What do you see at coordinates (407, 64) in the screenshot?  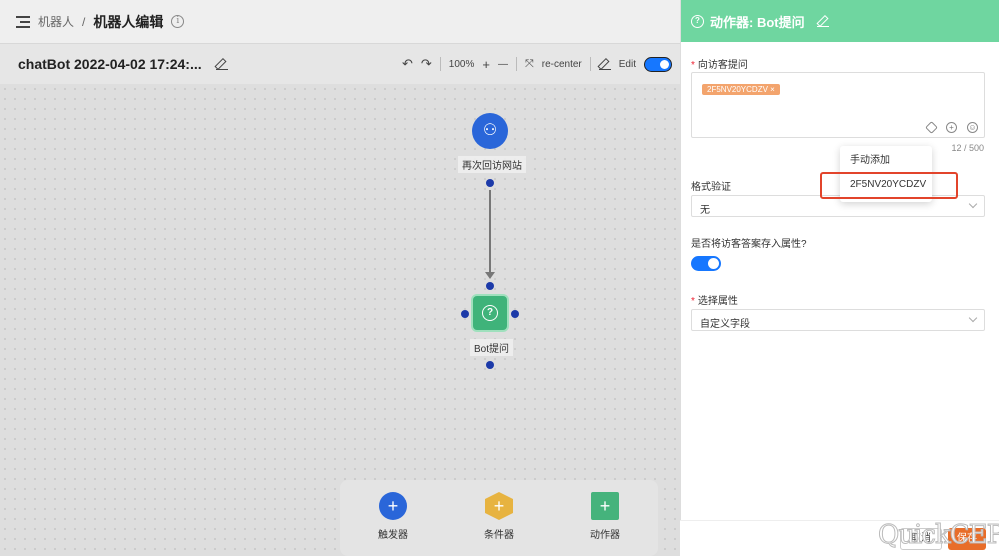 I see `undo-icon: ↶` at bounding box center [407, 64].